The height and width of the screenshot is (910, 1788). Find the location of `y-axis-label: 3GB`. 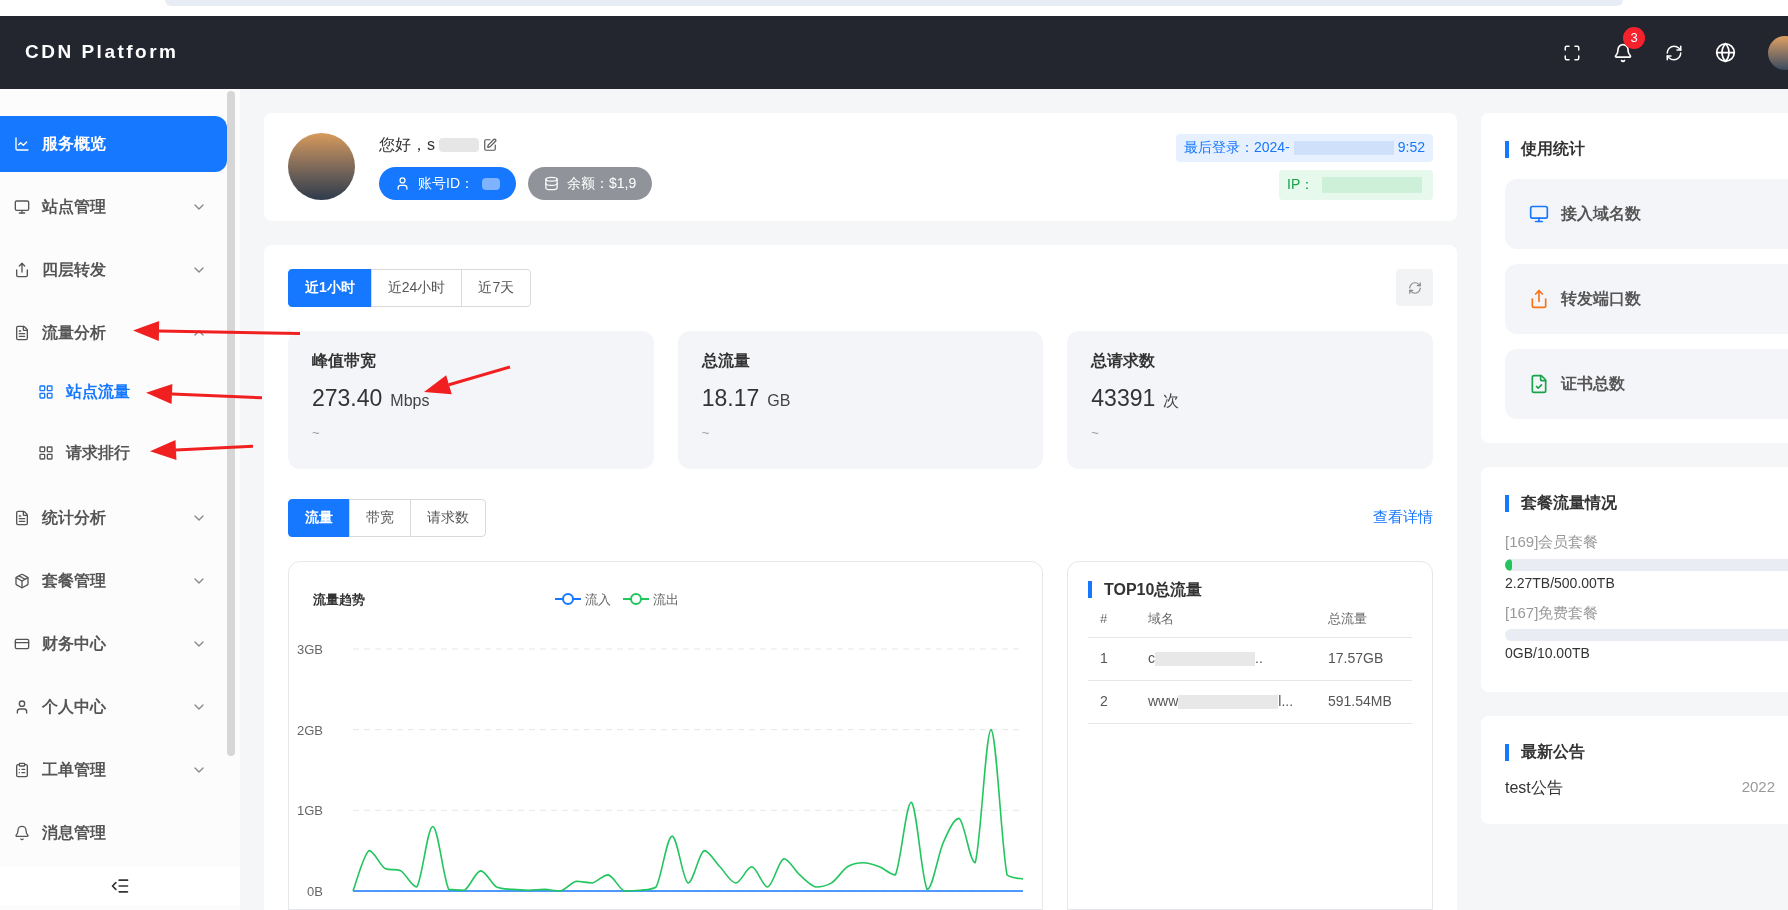

y-axis-label: 3GB is located at coordinates (310, 649).